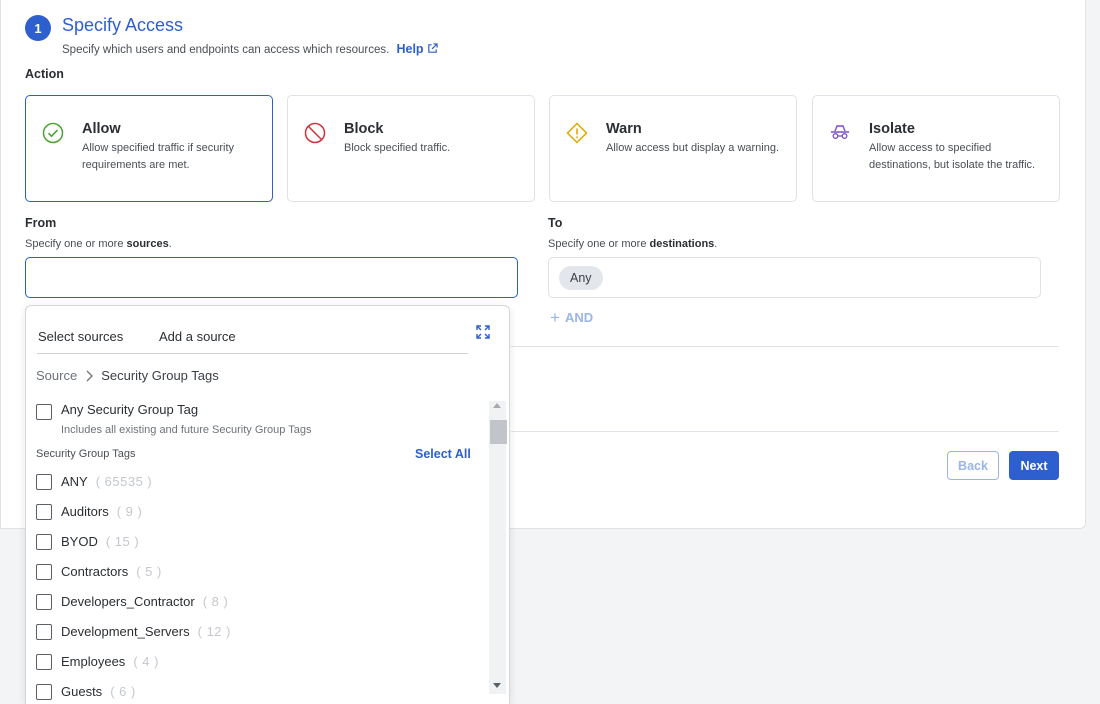 The width and height of the screenshot is (1100, 704). What do you see at coordinates (256, 576) in the screenshot?
I see `list-item: Contractors ( 5 )` at bounding box center [256, 576].